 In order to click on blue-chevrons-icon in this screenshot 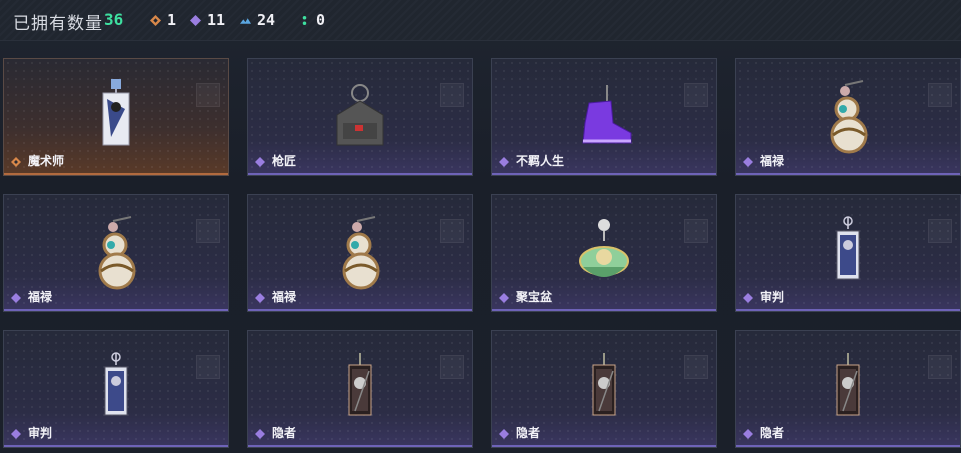, I will do `click(245, 20)`.